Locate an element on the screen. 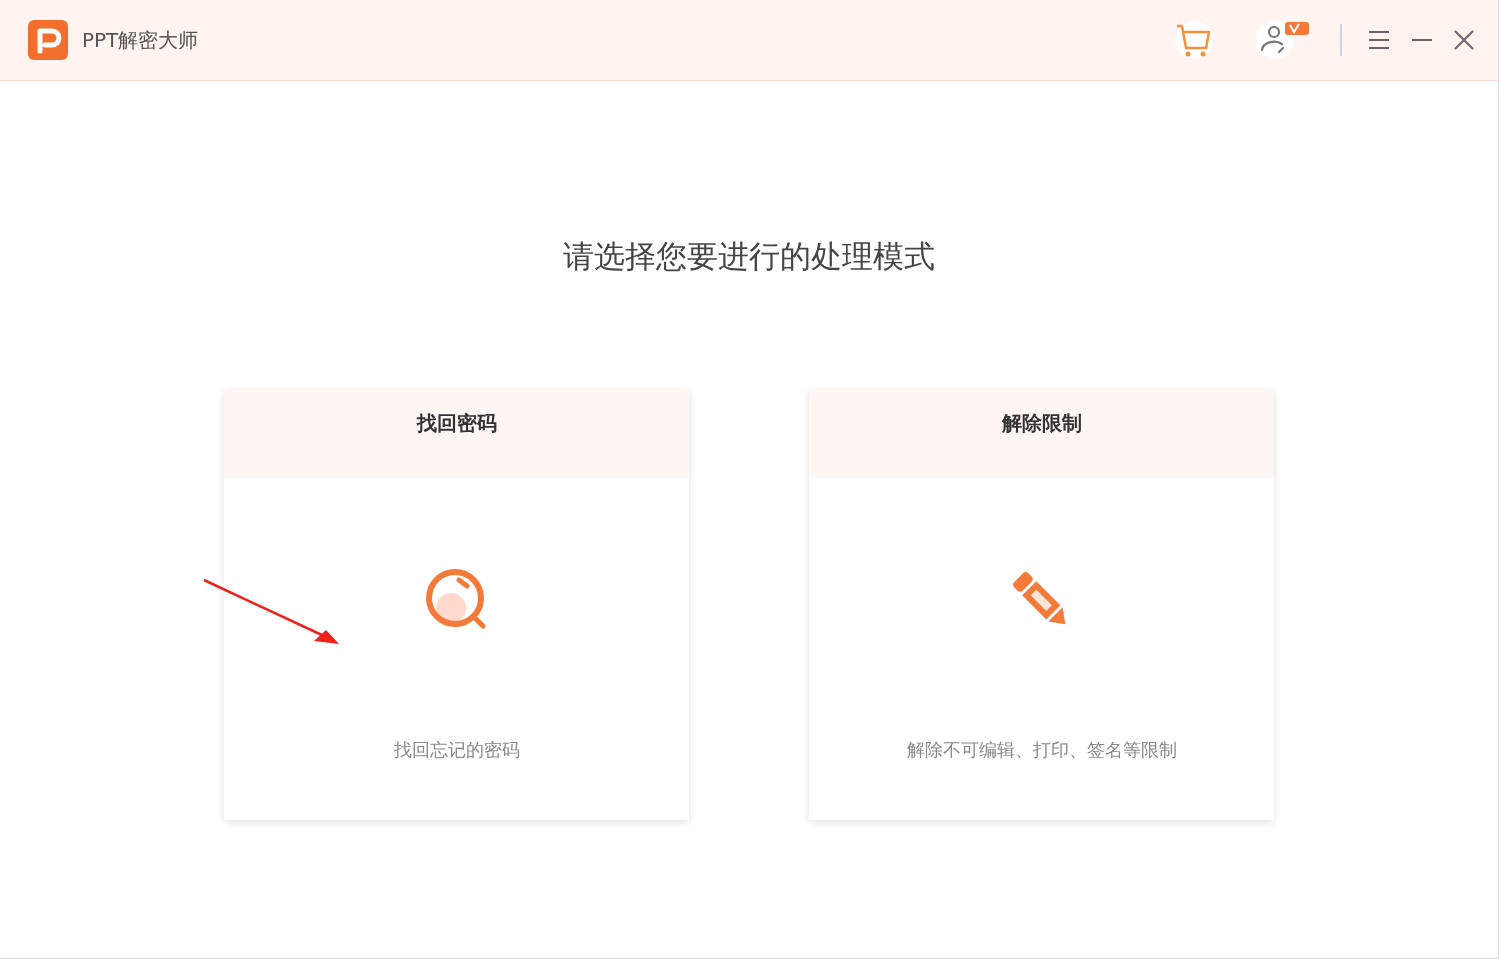  card-title: 找回密码 is located at coordinates (456, 423).